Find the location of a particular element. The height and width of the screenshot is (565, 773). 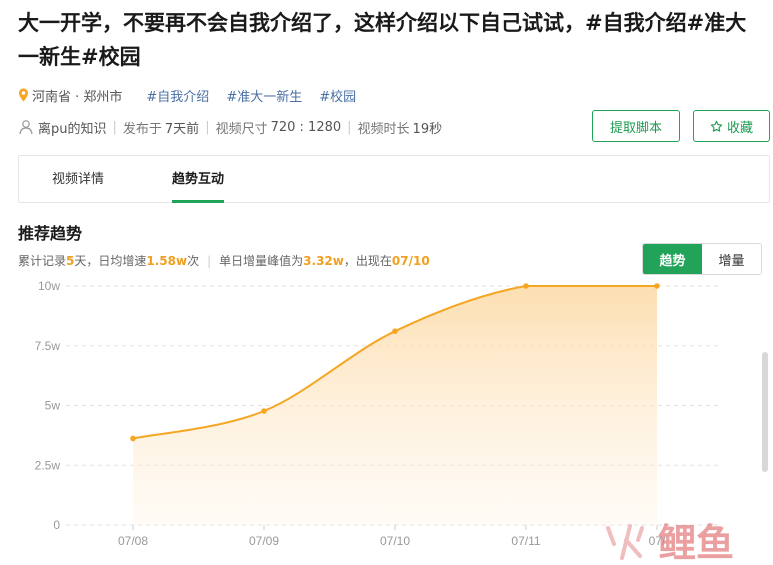

y-tick-label: 10w is located at coordinates (49, 286).